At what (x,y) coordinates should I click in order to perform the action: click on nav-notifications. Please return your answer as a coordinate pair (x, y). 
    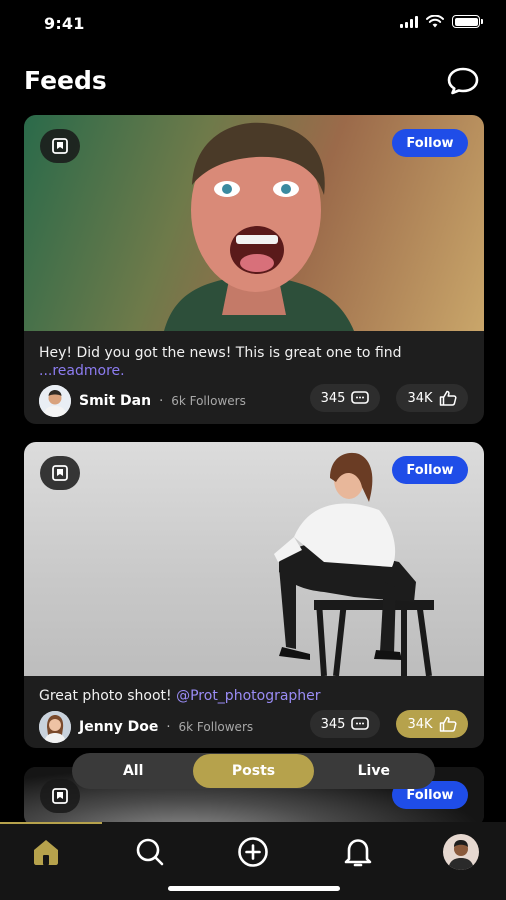
    Looking at the image, I should click on (358, 852).